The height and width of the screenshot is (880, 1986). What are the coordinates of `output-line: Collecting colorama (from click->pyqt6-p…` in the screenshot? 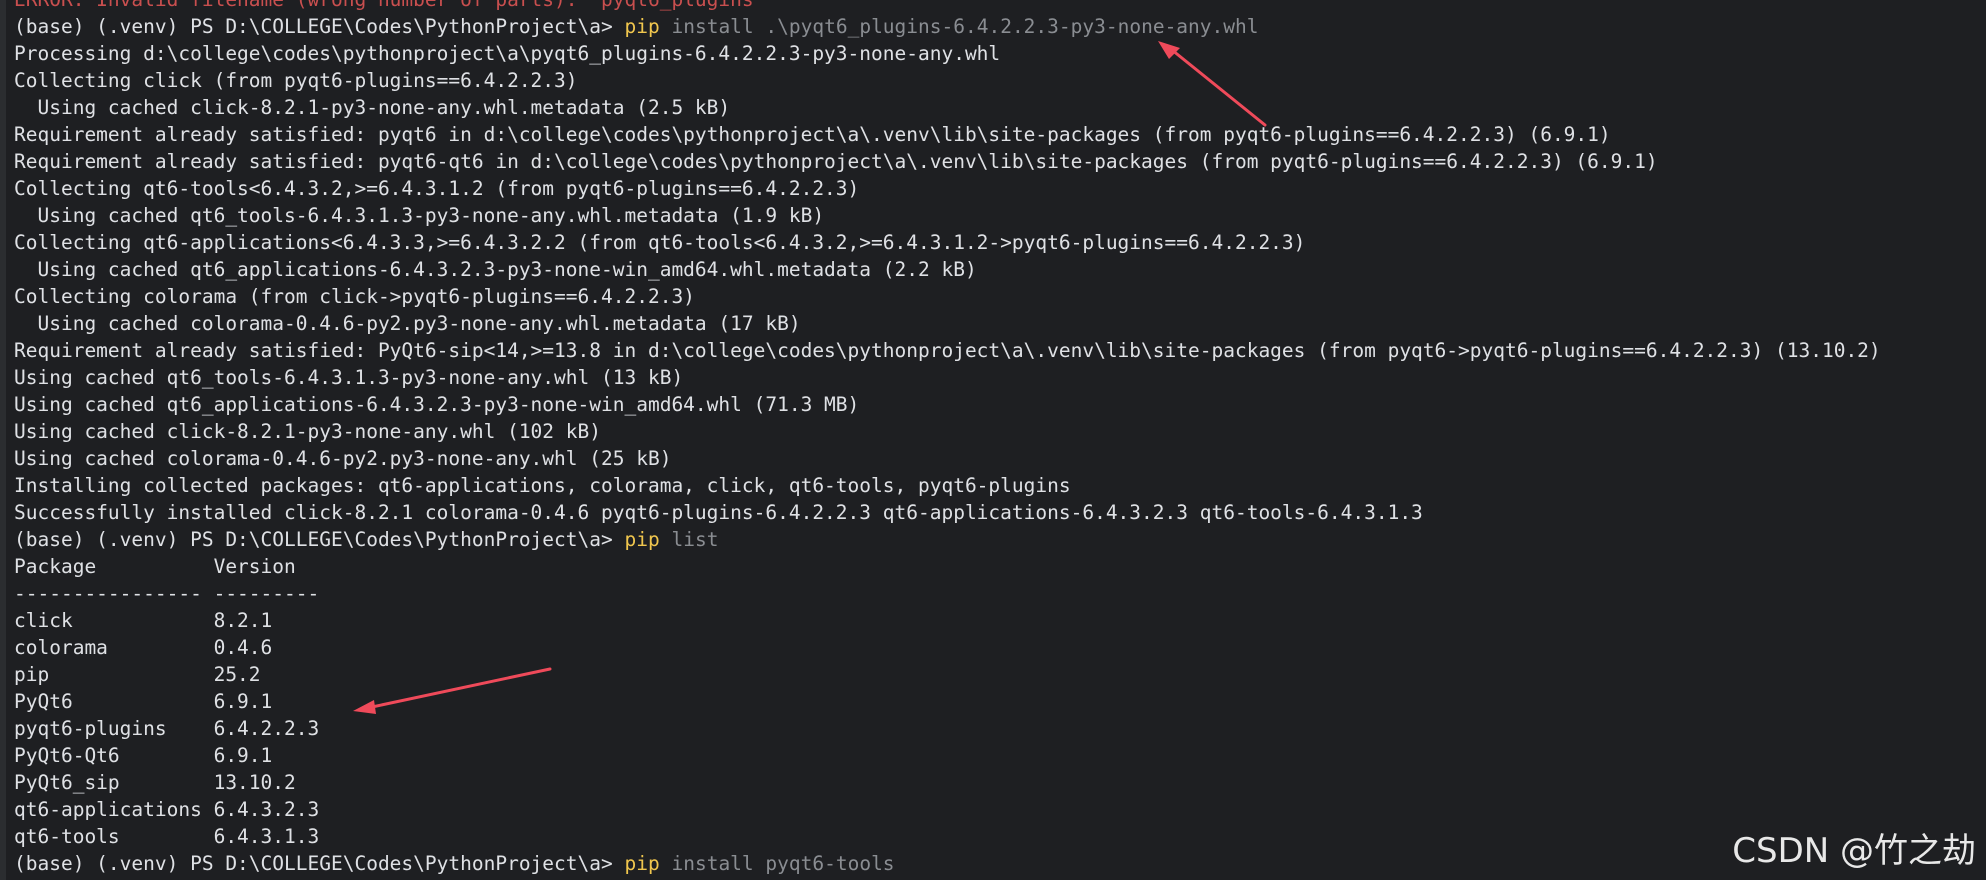 It's located at (354, 296).